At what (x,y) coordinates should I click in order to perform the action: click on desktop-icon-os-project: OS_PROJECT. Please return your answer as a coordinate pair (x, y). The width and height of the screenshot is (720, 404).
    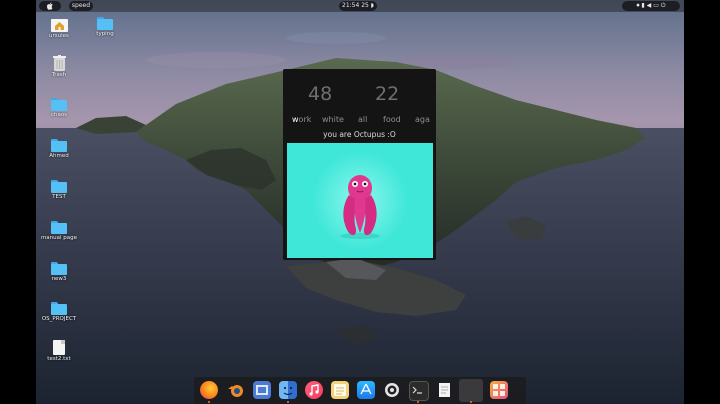
    Looking at the image, I should click on (59, 312).